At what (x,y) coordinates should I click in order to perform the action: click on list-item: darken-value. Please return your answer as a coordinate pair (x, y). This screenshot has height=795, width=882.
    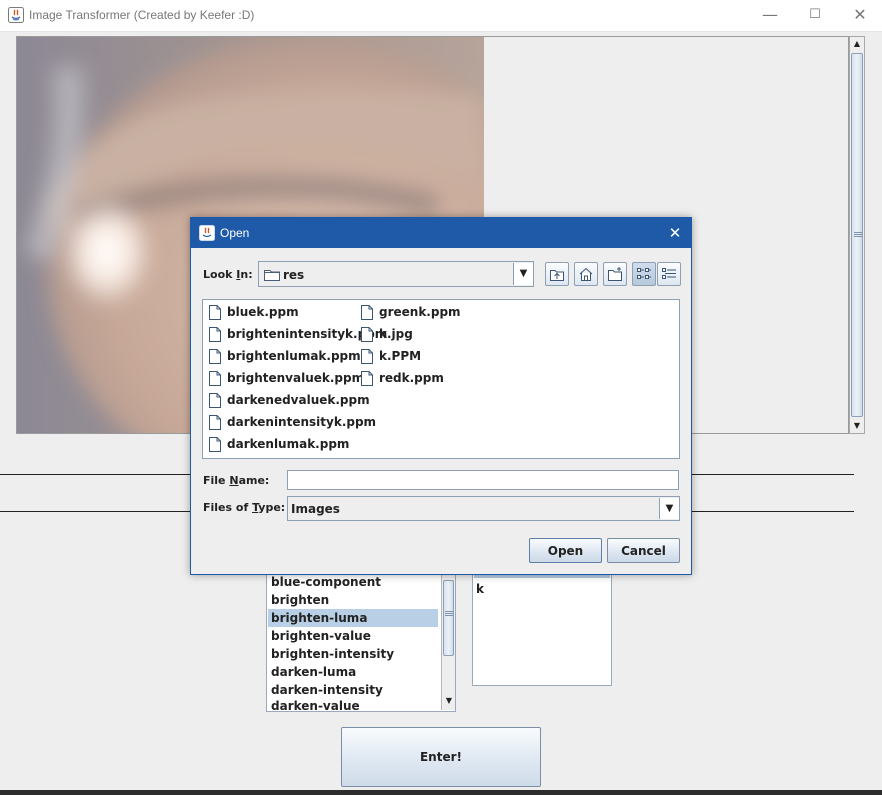
    Looking at the image, I should click on (355, 705).